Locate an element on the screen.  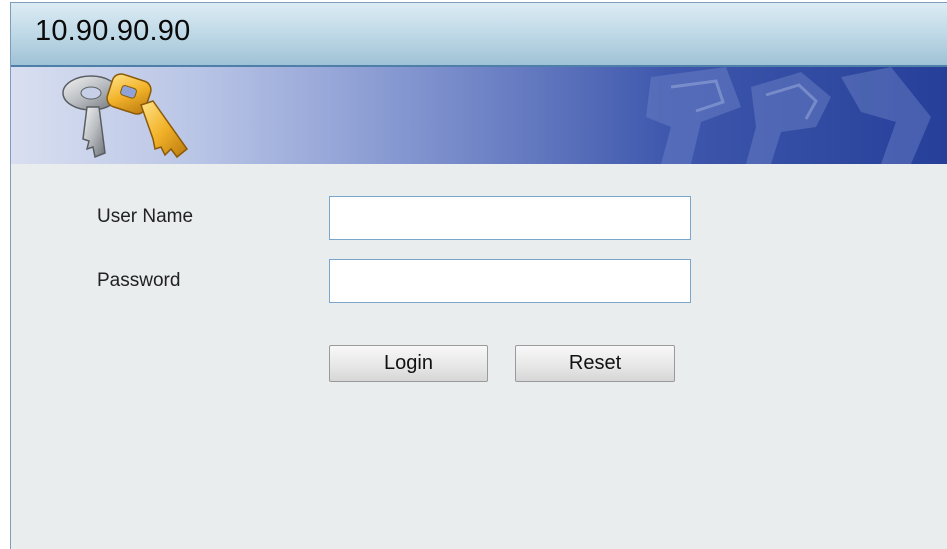
username-label: User Name is located at coordinates (145, 216).